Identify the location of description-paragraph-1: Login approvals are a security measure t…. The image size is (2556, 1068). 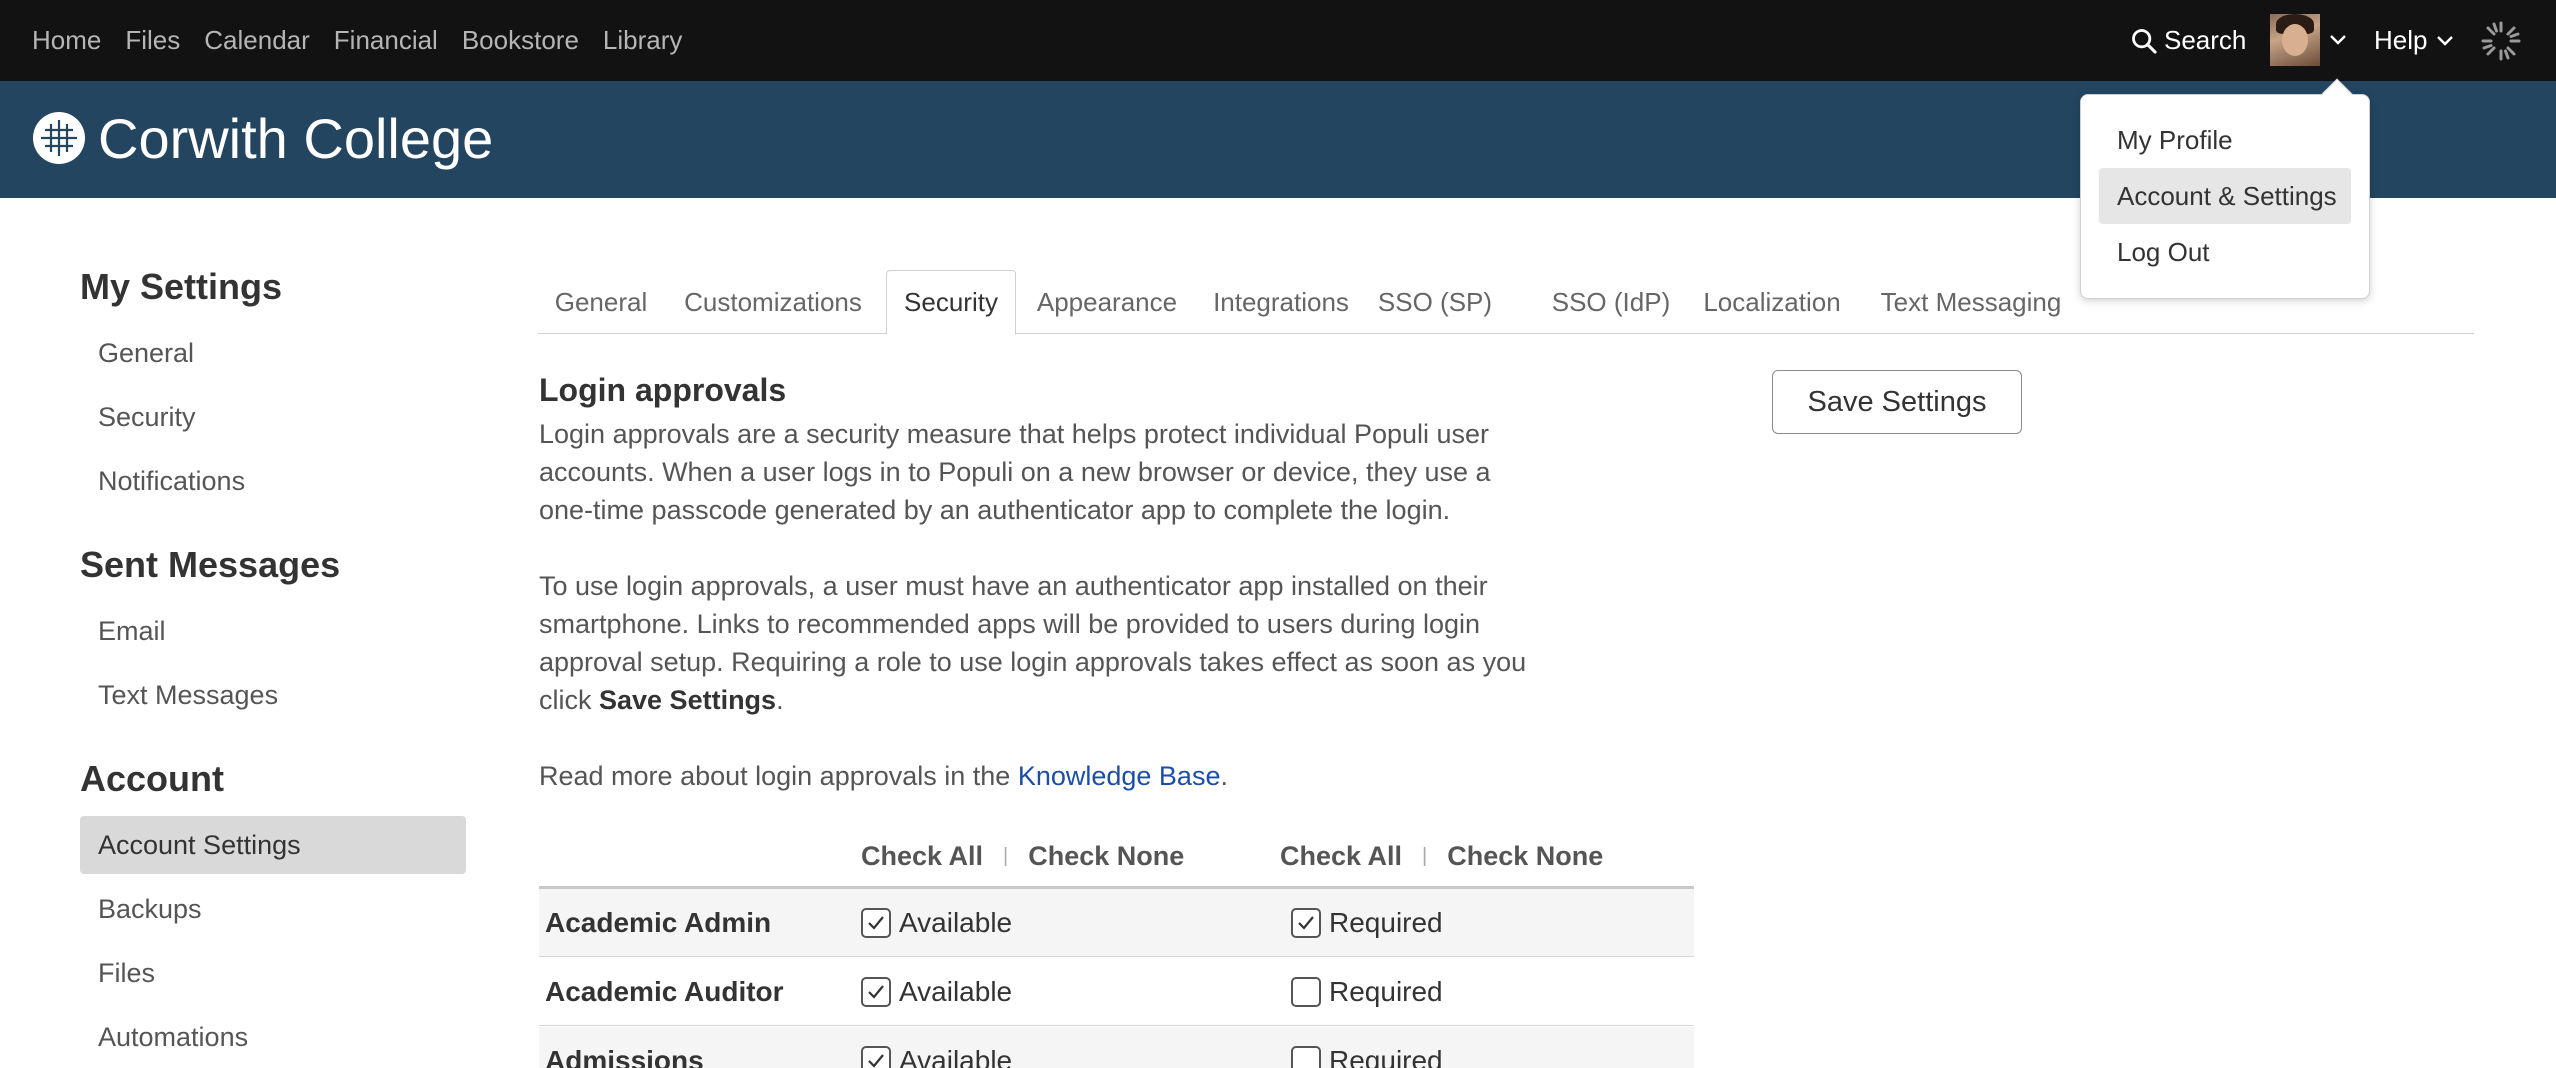
(1015, 472).